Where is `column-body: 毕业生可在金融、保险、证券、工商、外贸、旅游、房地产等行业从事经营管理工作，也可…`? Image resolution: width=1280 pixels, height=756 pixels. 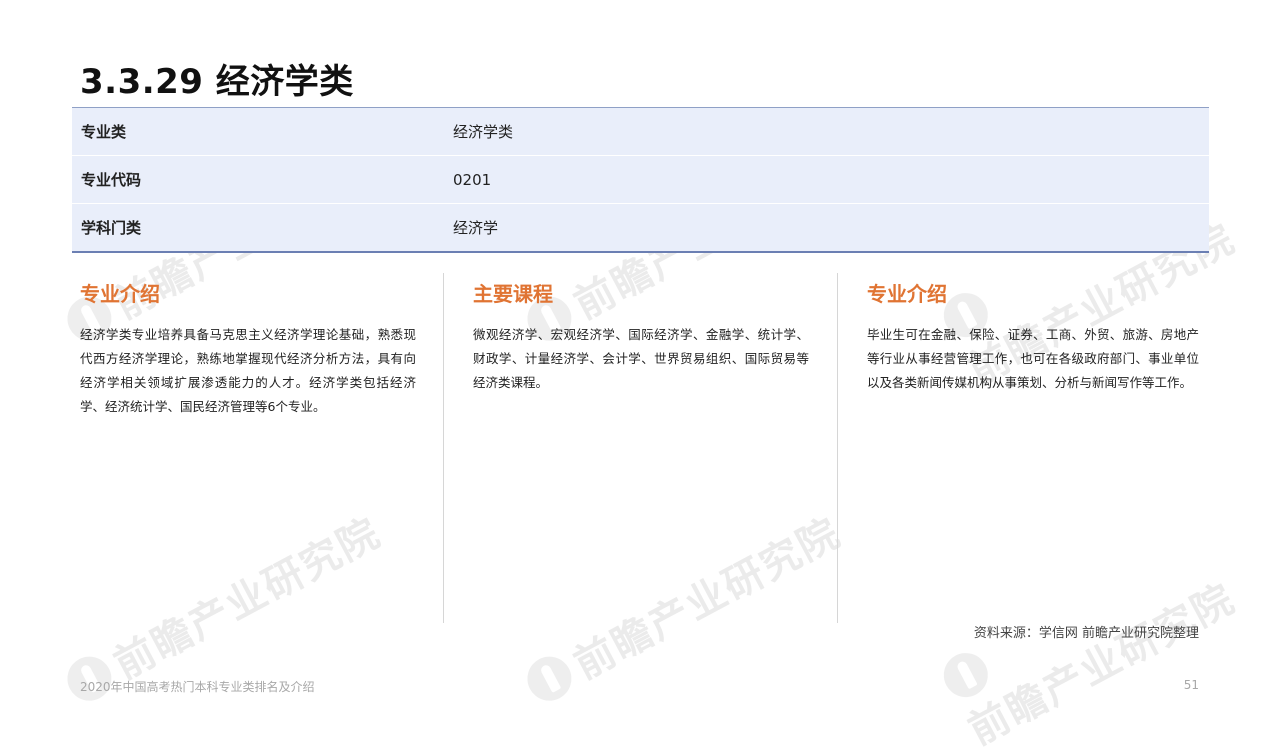 column-body: 毕业生可在金融、保险、证券、工商、外贸、旅游、房地产等行业从事经营管理工作，也可… is located at coordinates (1033, 358).